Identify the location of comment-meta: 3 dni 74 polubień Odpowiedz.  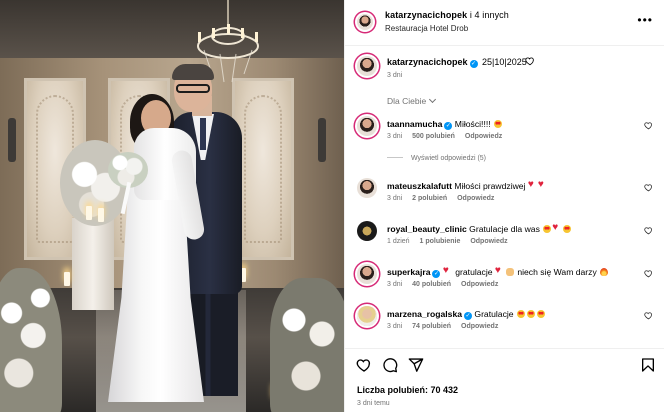
(446, 326).